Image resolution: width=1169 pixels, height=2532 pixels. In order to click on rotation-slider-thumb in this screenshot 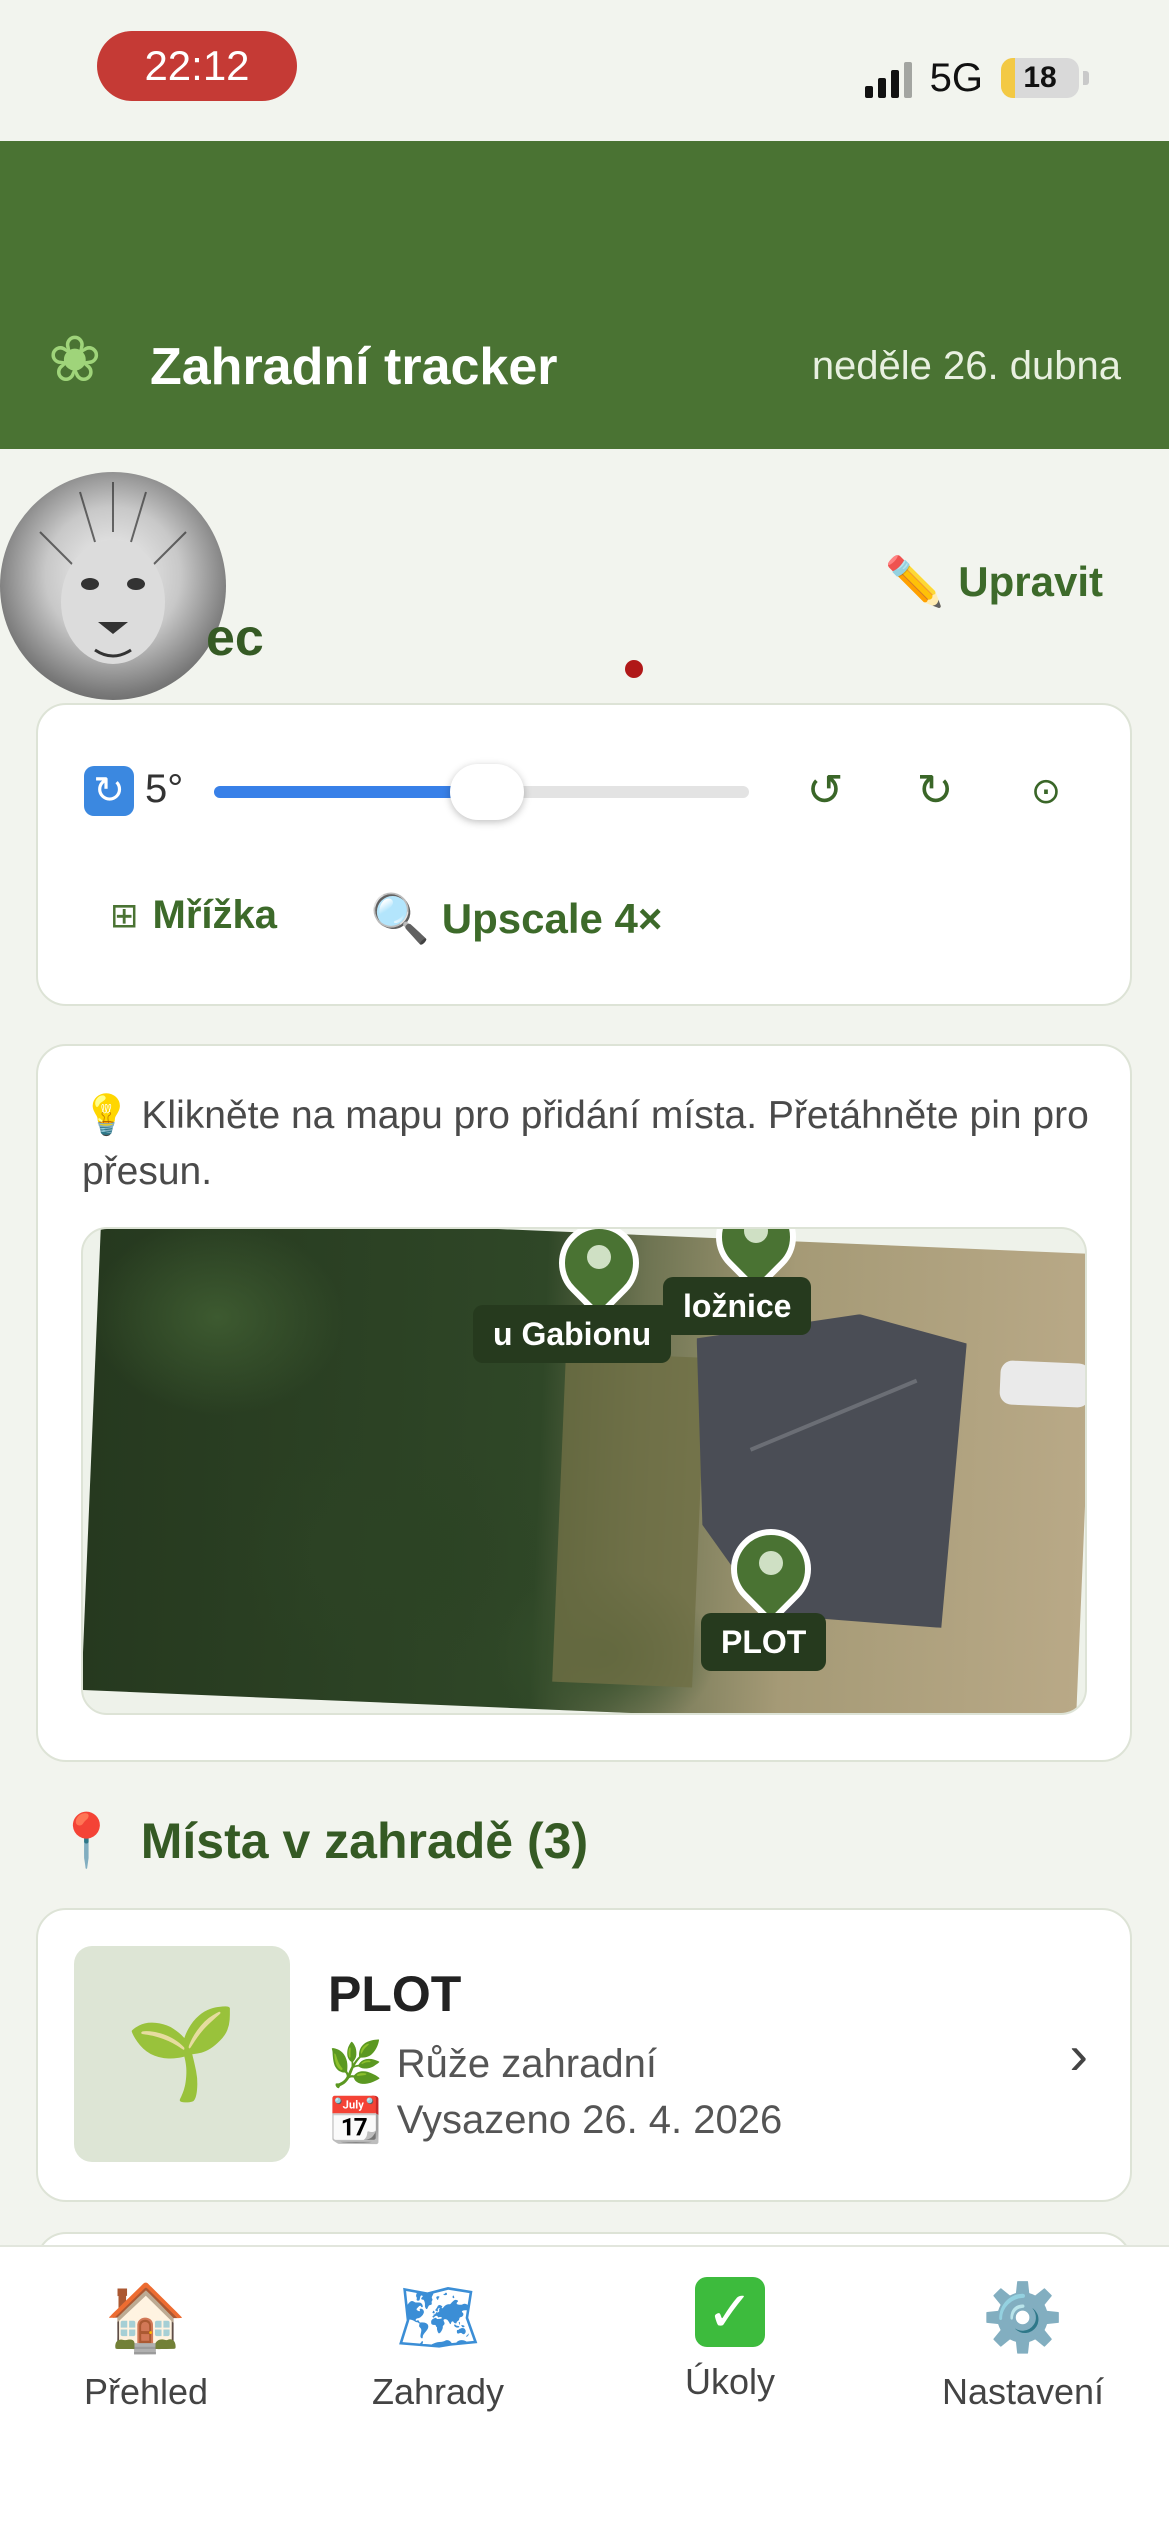, I will do `click(486, 792)`.